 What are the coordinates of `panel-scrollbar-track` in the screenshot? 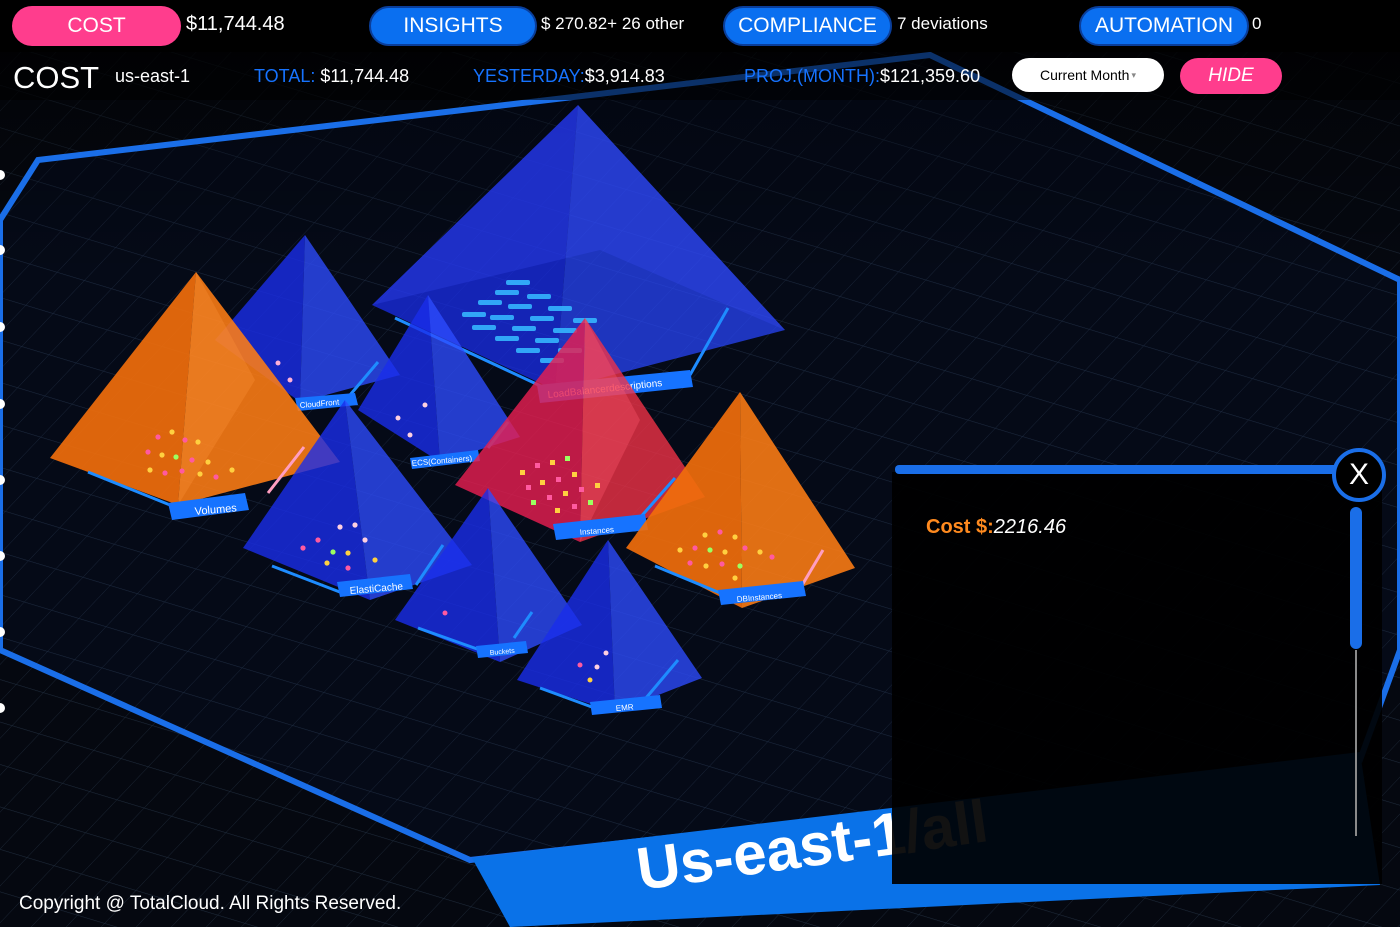 It's located at (1356, 743).